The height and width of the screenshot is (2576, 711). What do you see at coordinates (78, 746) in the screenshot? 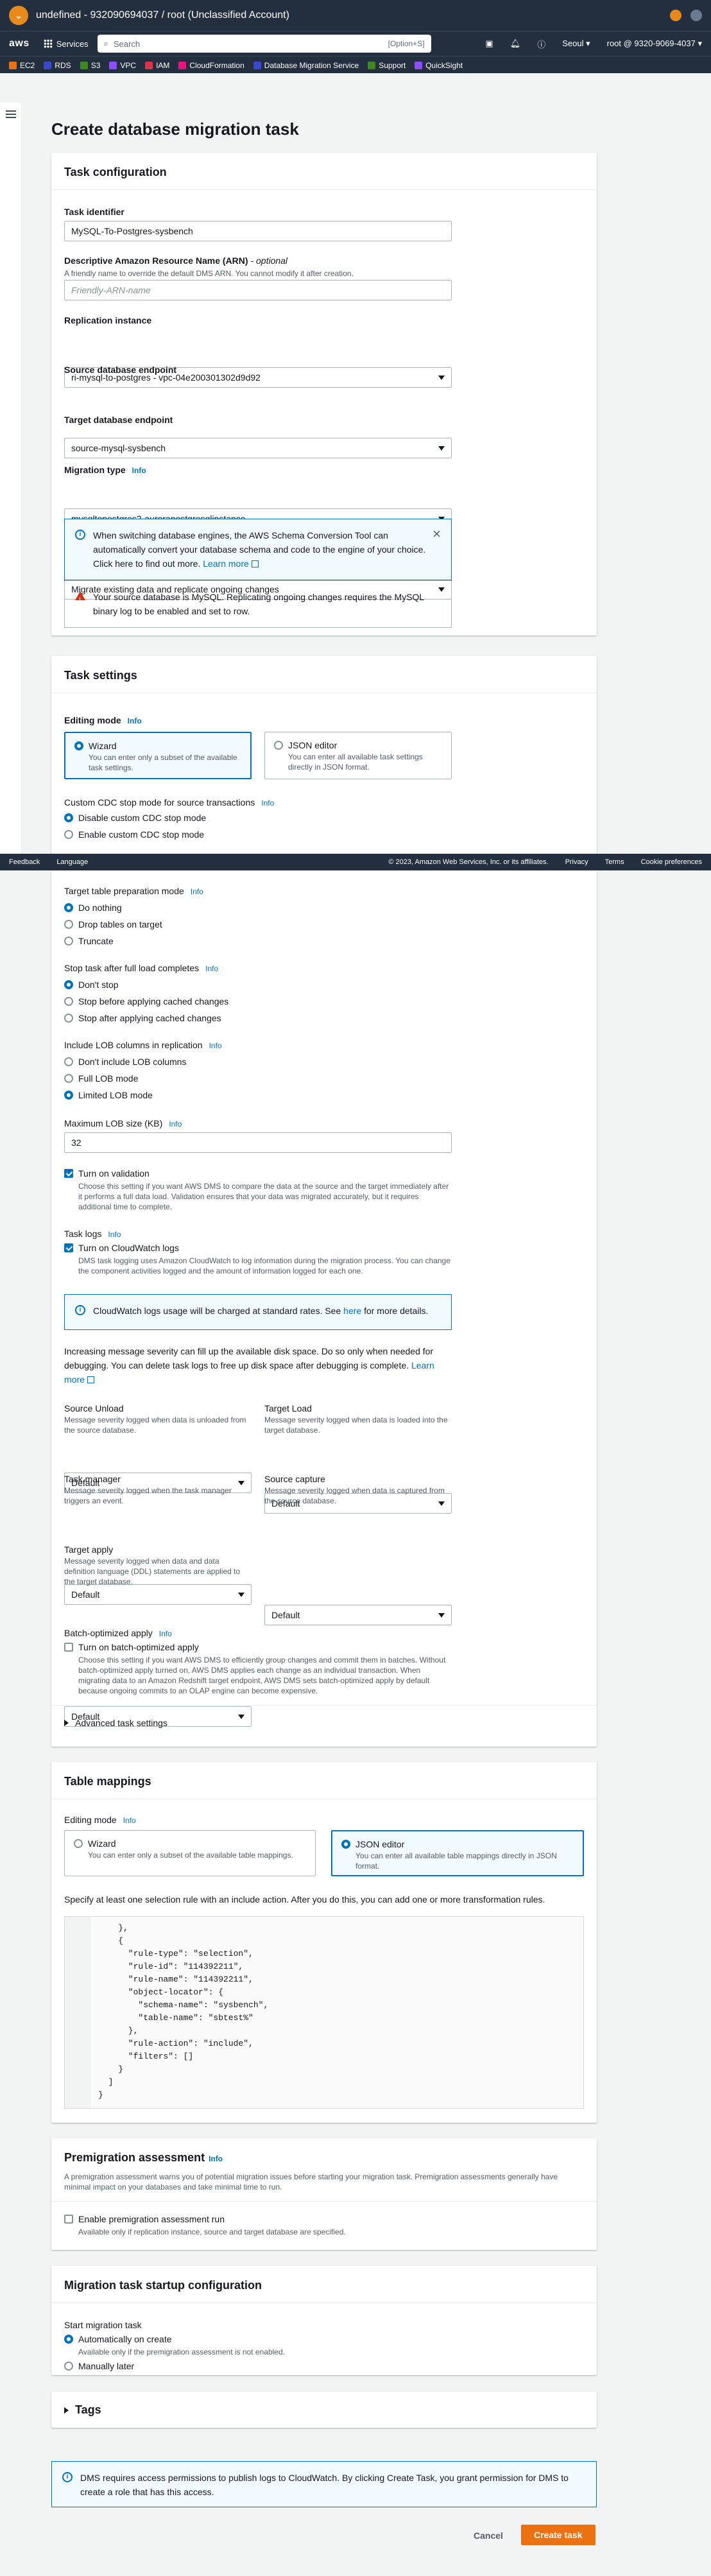
I see `radio-selected` at bounding box center [78, 746].